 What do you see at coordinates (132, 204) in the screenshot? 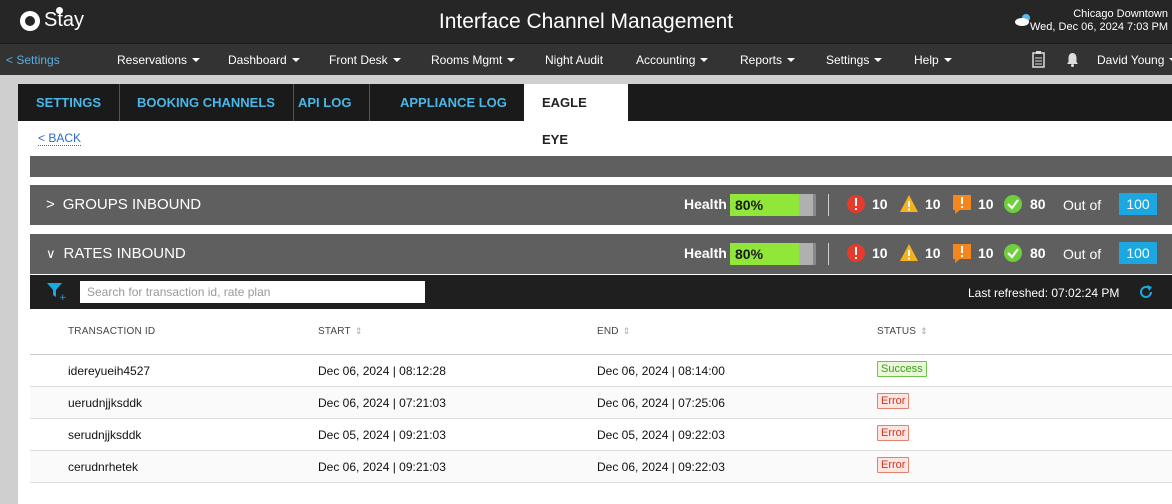
I see `section-title-text: GROUPS INBOUND` at bounding box center [132, 204].